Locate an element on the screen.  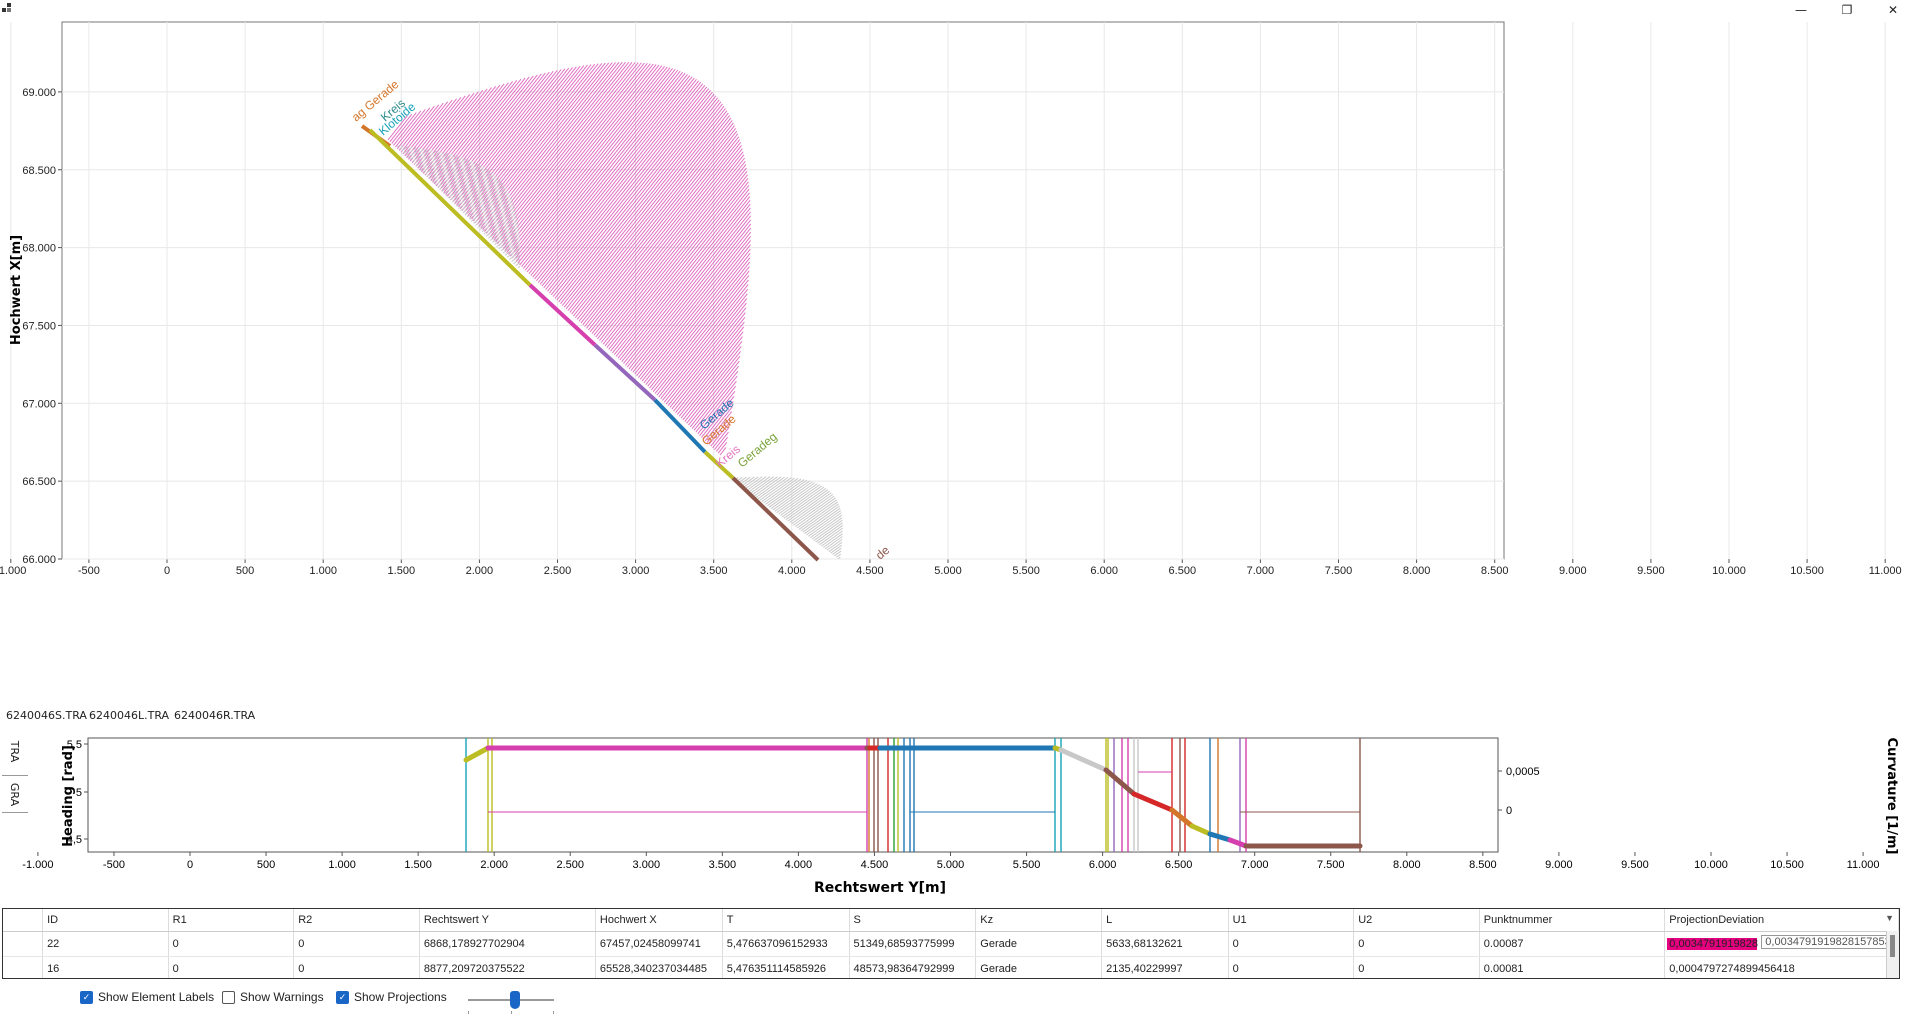
x-tick-label: -500 is located at coordinates (114, 865).